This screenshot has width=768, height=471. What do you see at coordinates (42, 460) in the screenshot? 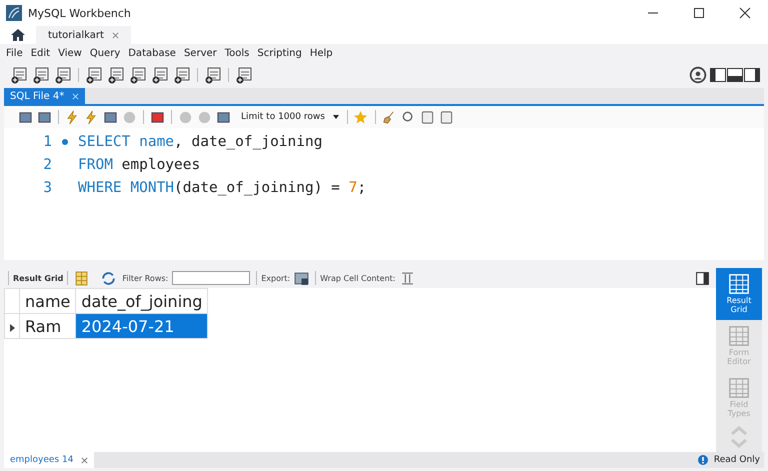
I see `tab-label: employees 14` at bounding box center [42, 460].